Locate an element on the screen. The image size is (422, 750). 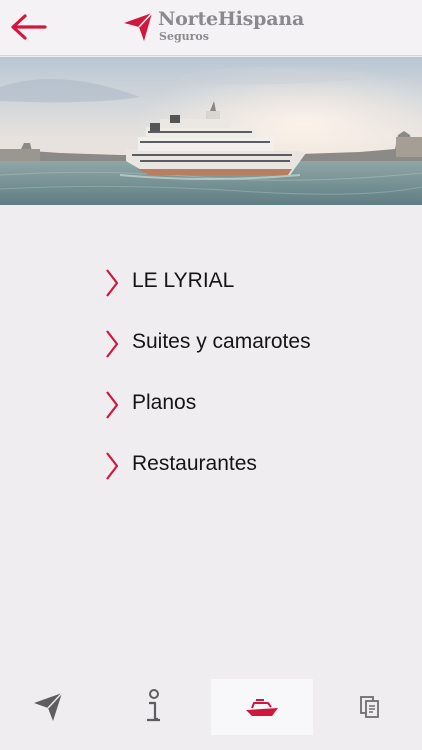
info-icon is located at coordinates (153, 705).